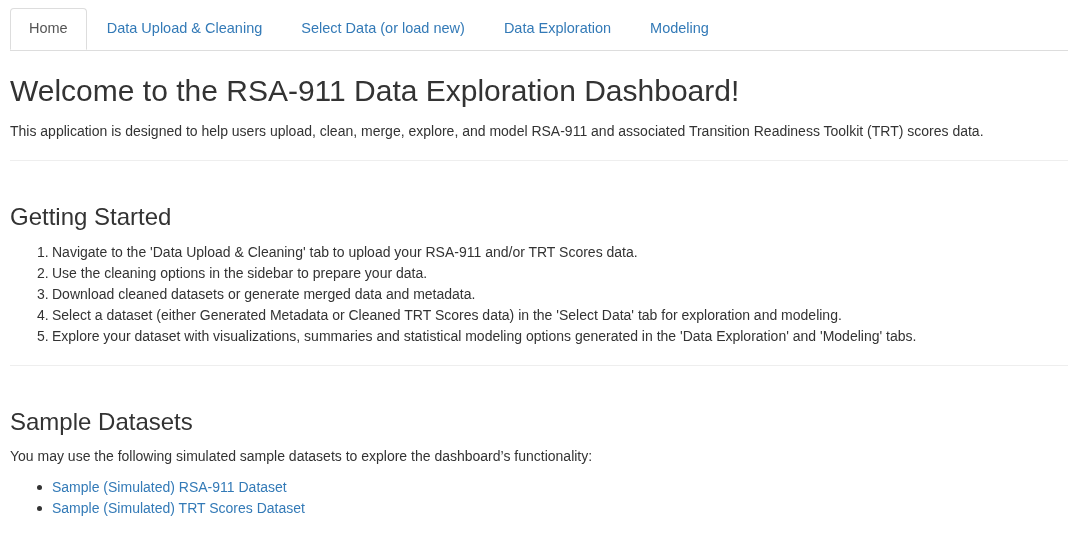 Image resolution: width=1078 pixels, height=535 pixels. Describe the element at coordinates (169, 488) in the screenshot. I see `dataset-link: Sample (Simulated) RSA-911 Dataset` at that location.